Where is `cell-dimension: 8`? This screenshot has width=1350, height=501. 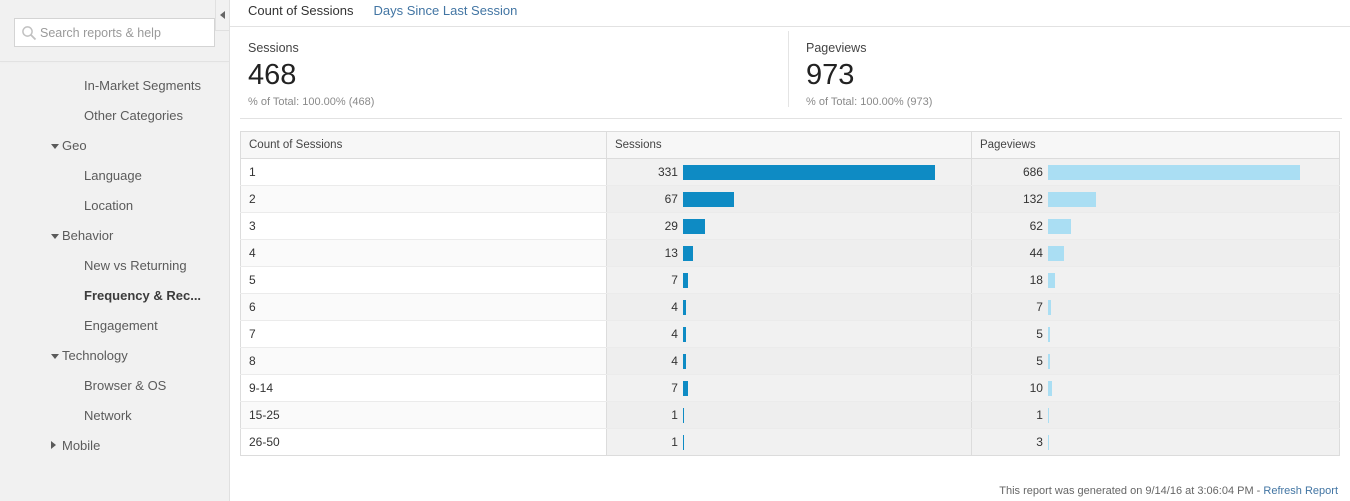
cell-dimension: 8 is located at coordinates (423, 361).